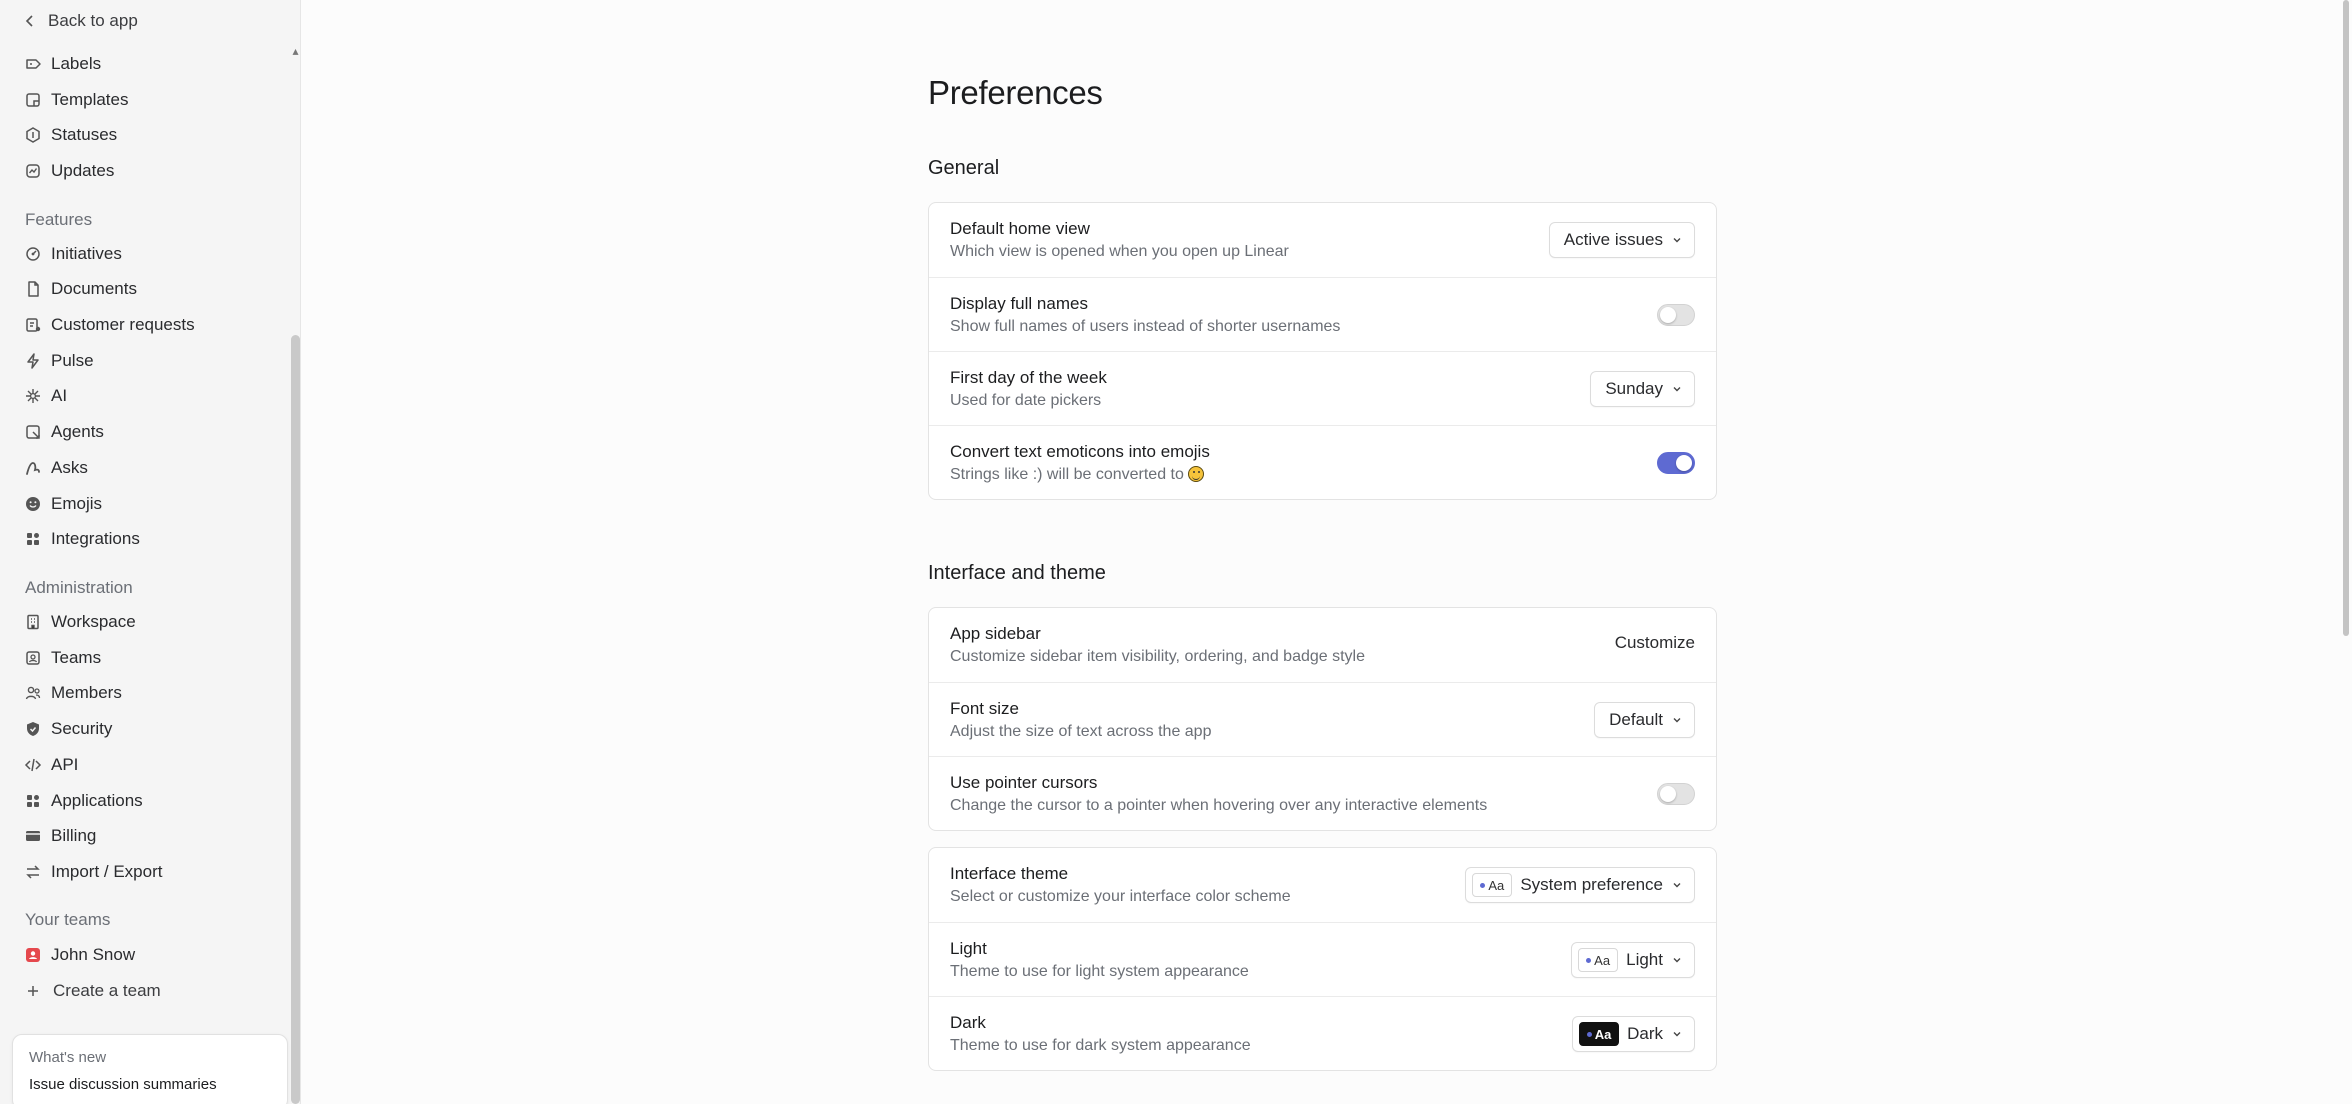 Image resolution: width=2352 pixels, height=1104 pixels. What do you see at coordinates (995, 633) in the screenshot?
I see `setting-label: App sidebar` at bounding box center [995, 633].